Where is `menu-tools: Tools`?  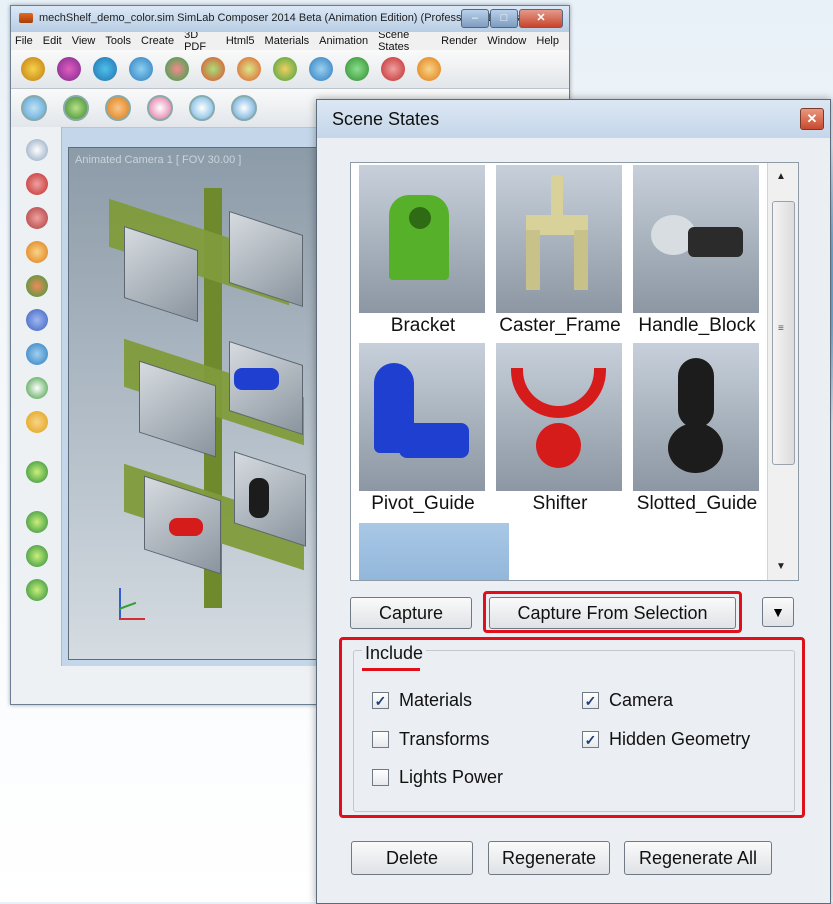
menu-tools: Tools is located at coordinates (118, 41).